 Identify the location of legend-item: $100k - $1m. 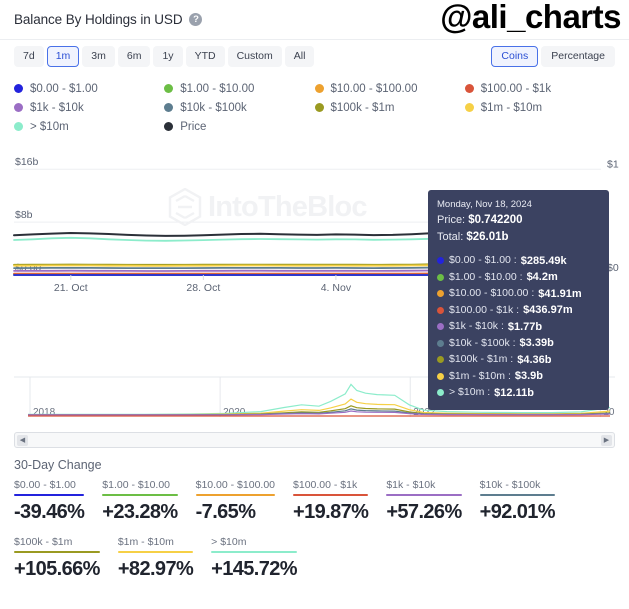
(389, 107).